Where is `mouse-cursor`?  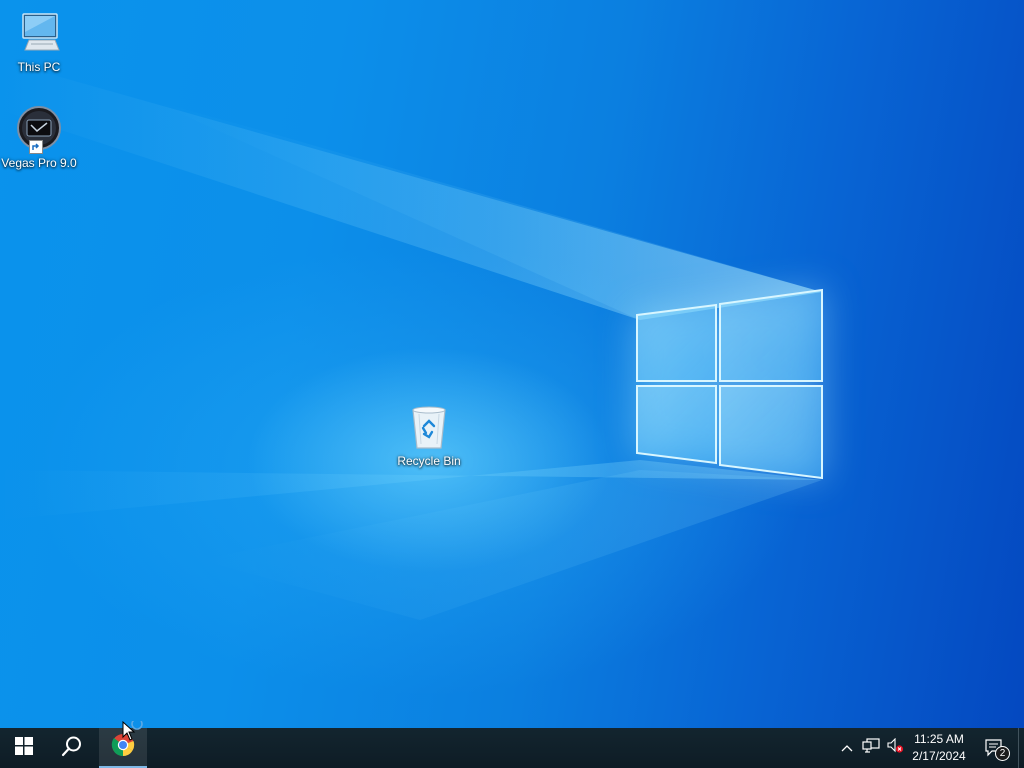 mouse-cursor is located at coordinates (135, 735).